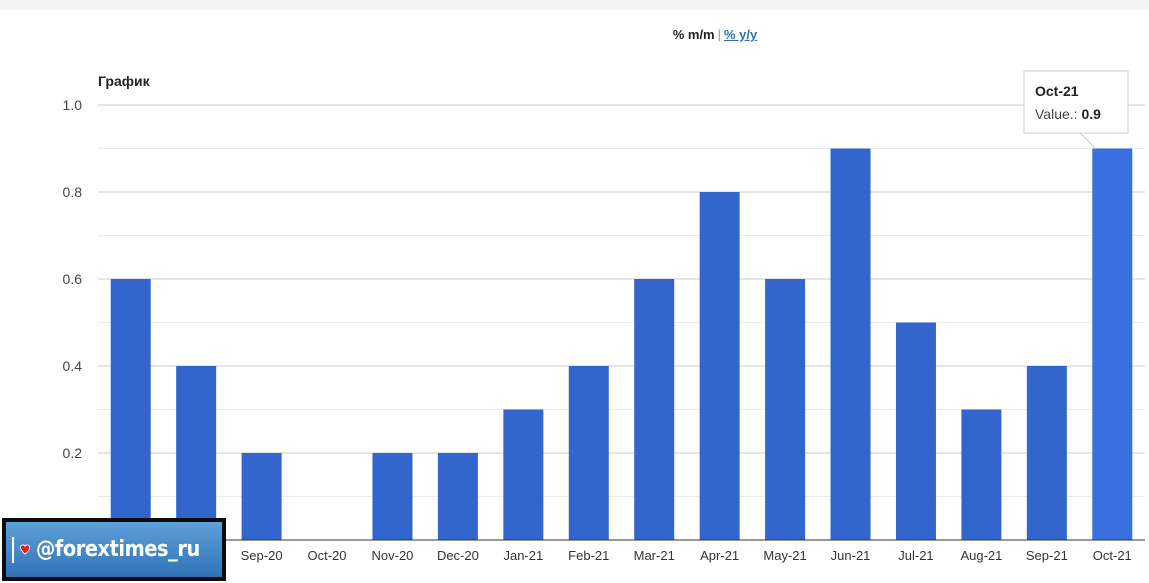 The image size is (1149, 583). Describe the element at coordinates (327, 555) in the screenshot. I see `x-tick-label: Oct-20` at that location.